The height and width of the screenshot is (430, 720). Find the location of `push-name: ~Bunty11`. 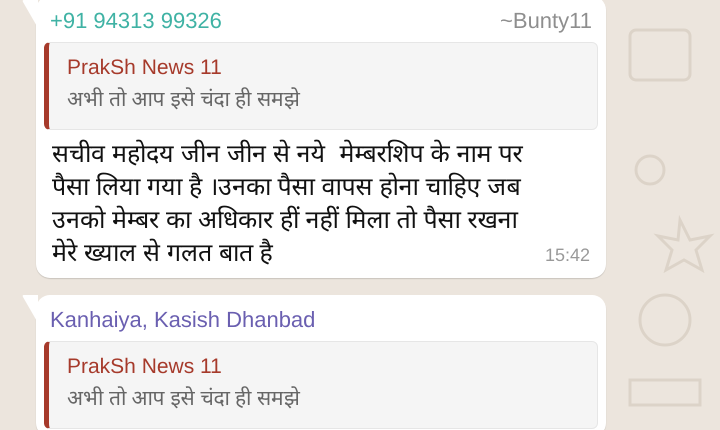

push-name: ~Bunty11 is located at coordinates (546, 21).